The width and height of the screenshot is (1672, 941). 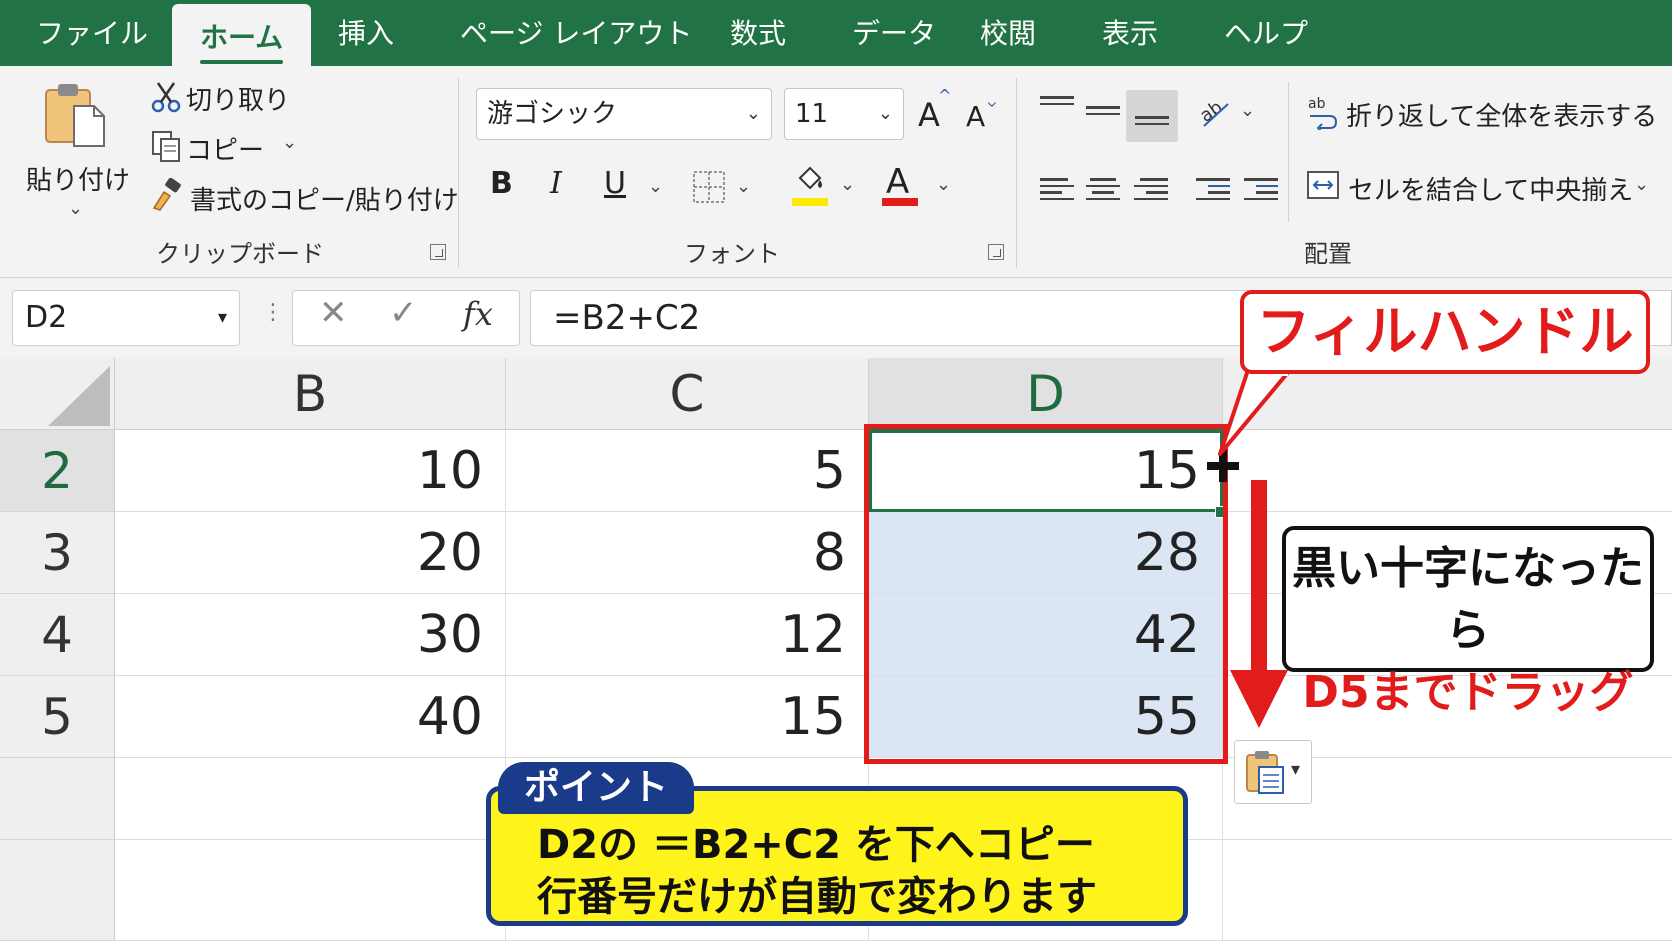 I want to click on fill-color-button: ⌄, so click(x=825, y=187).